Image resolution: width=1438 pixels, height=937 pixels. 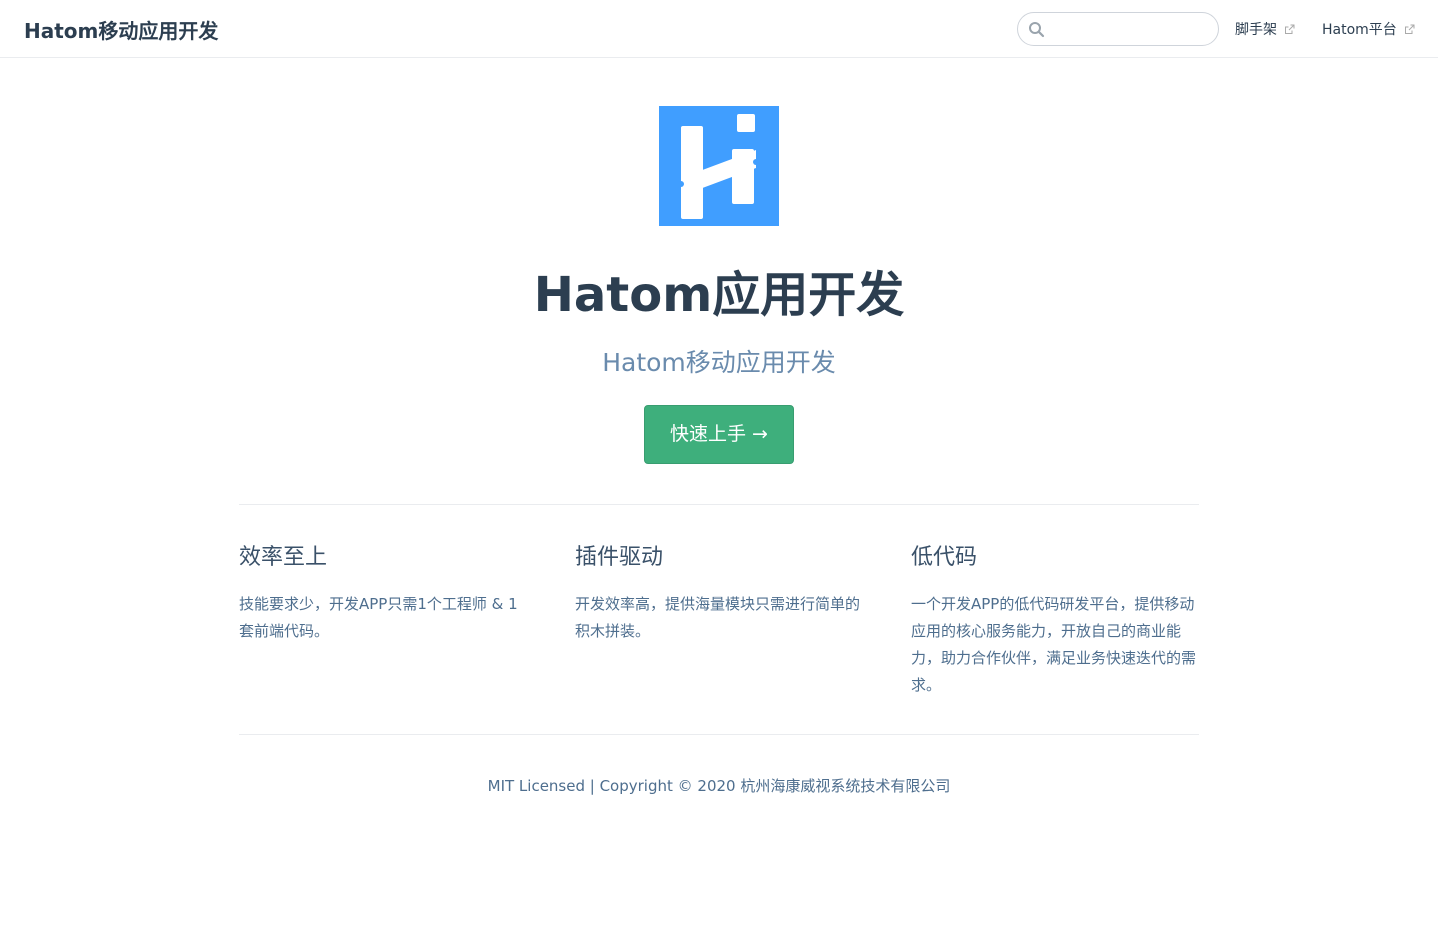 What do you see at coordinates (1132, 29) in the screenshot?
I see `search-input` at bounding box center [1132, 29].